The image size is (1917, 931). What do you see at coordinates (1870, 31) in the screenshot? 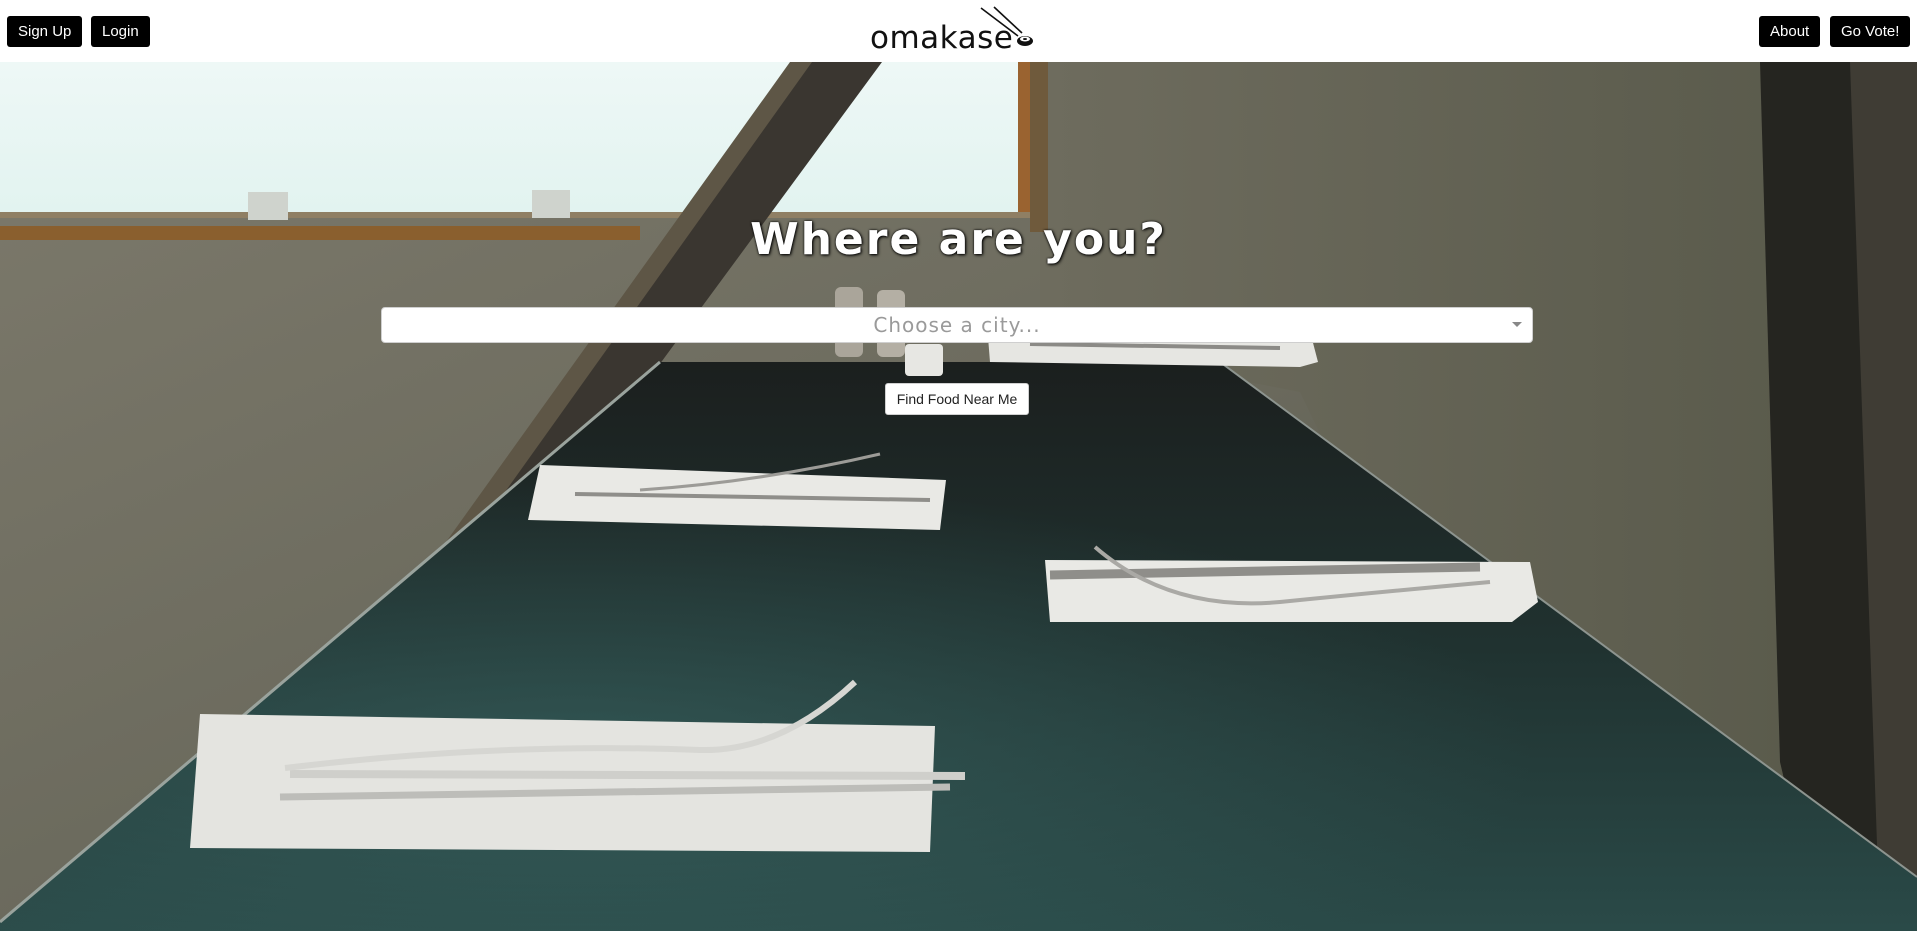
I see `go-vote-button: Go Vote!` at bounding box center [1870, 31].